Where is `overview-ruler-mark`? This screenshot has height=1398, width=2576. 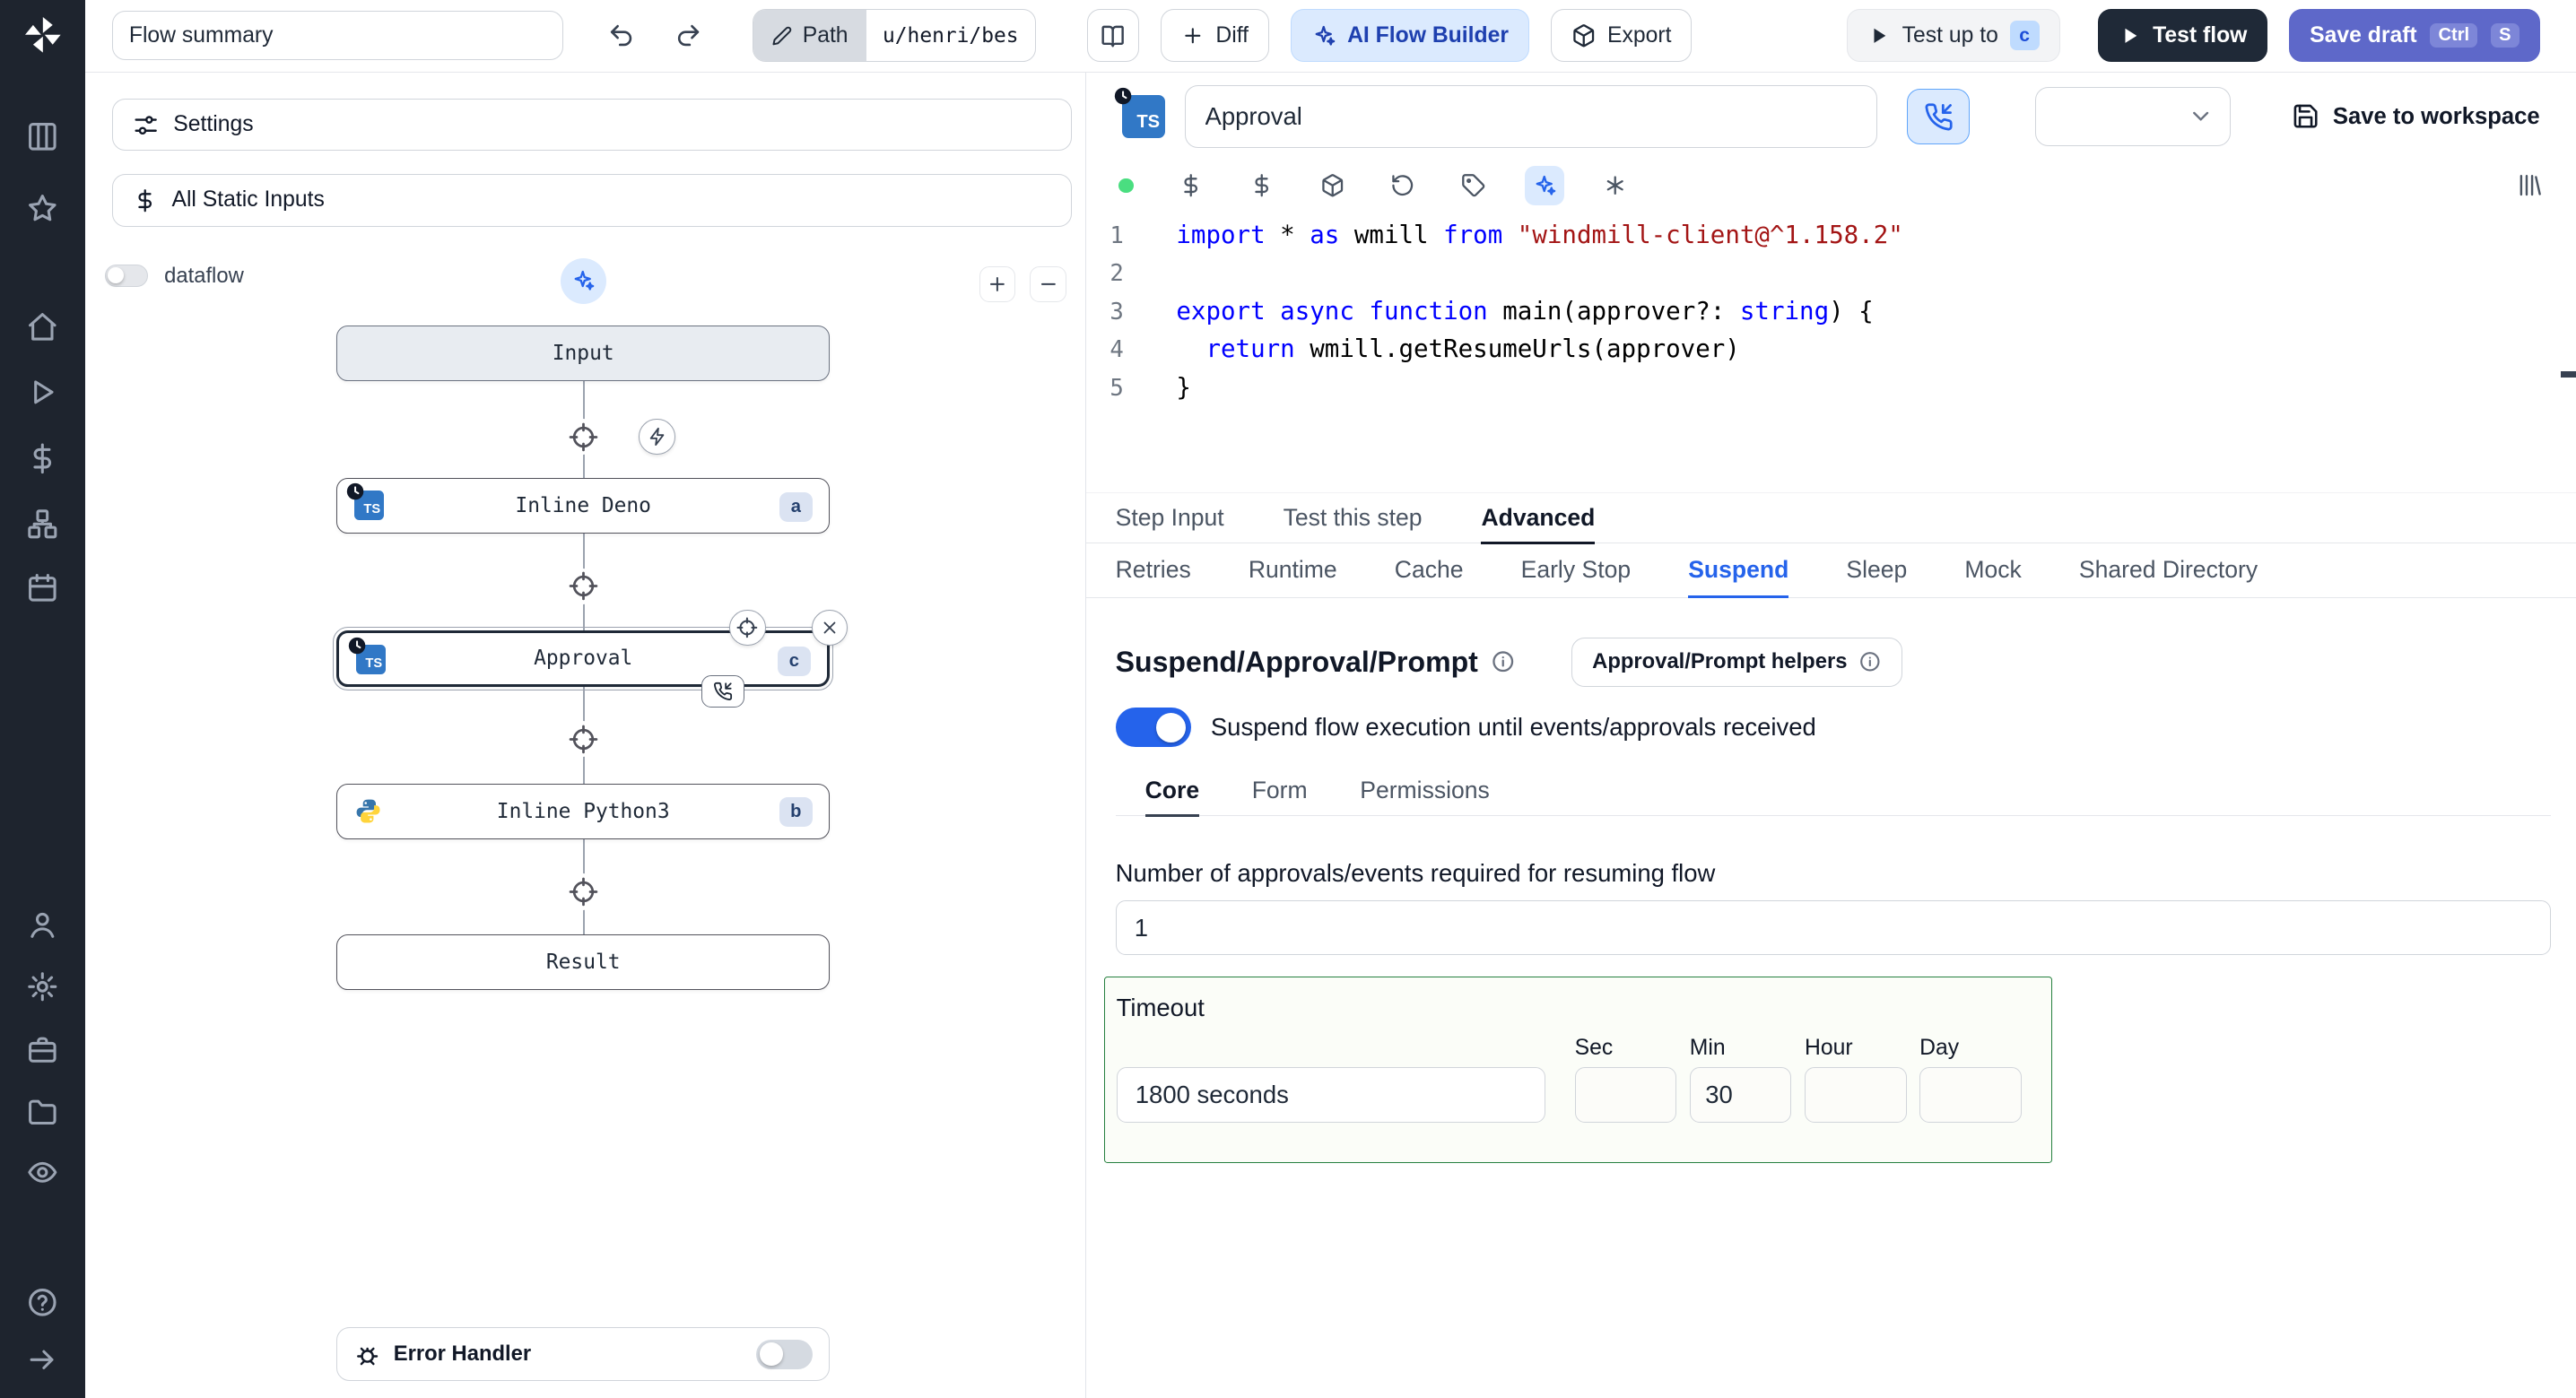 overview-ruler-mark is located at coordinates (2568, 374).